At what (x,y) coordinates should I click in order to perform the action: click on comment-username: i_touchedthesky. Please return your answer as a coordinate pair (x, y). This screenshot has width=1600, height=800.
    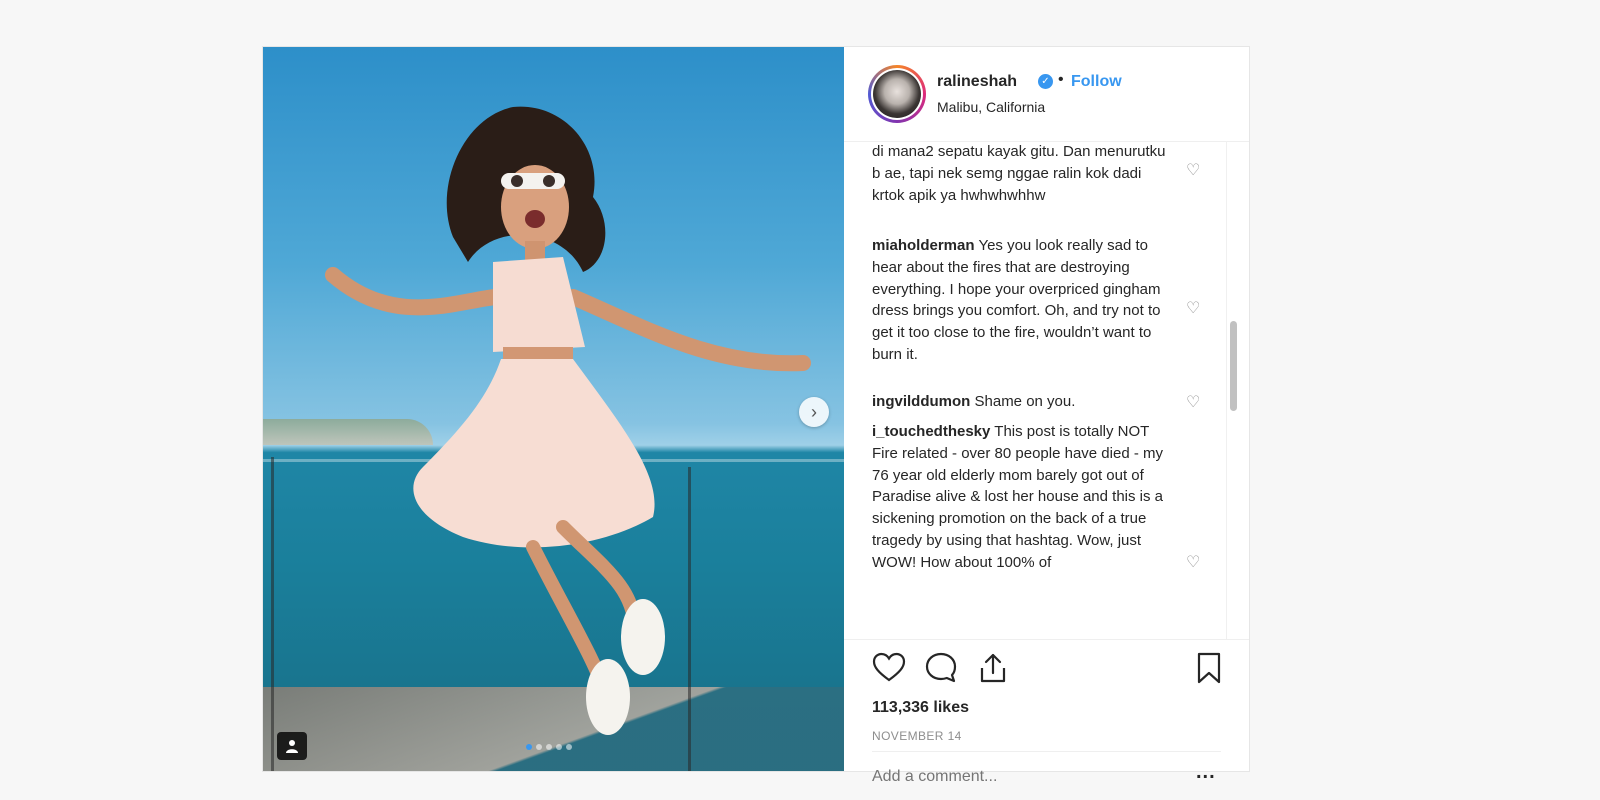
    Looking at the image, I should click on (931, 431).